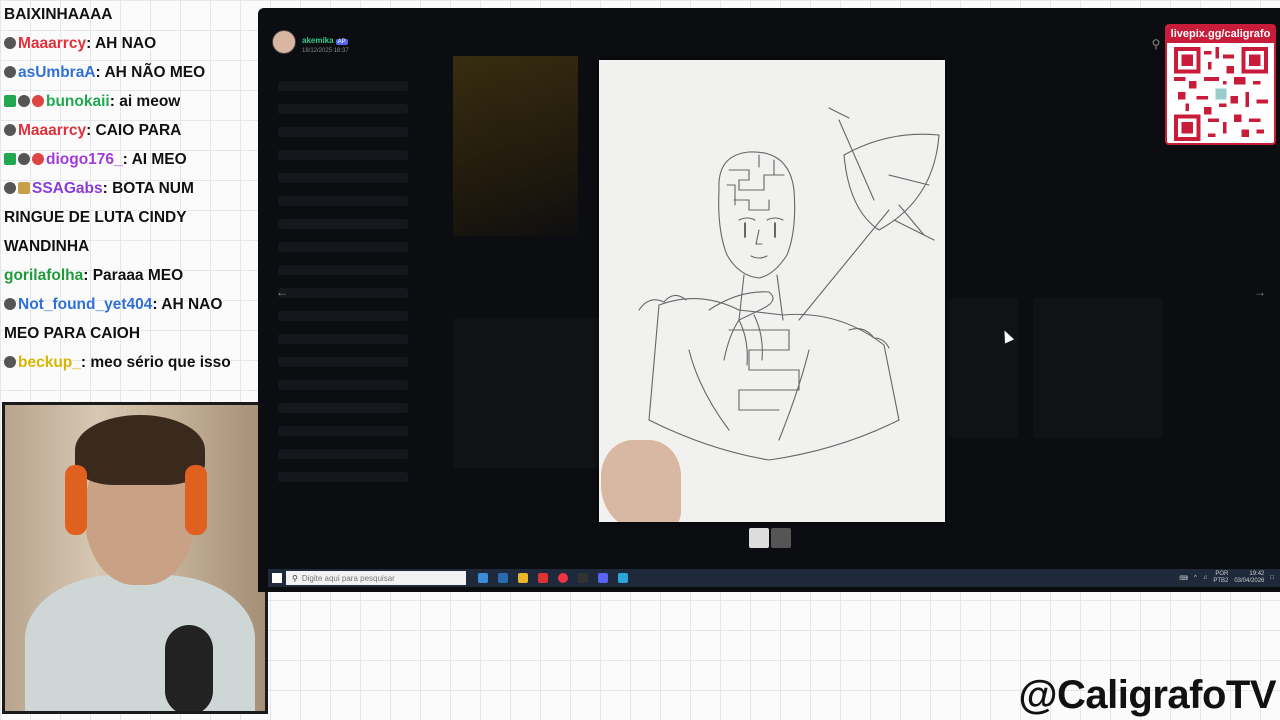  Describe the element at coordinates (1195, 578) in the screenshot. I see `chevron-up-icon: ^` at that location.